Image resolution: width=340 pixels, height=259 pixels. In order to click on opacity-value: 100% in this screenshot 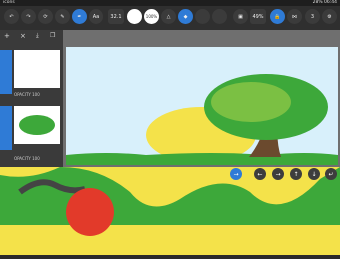, I will do `click(151, 16)`.